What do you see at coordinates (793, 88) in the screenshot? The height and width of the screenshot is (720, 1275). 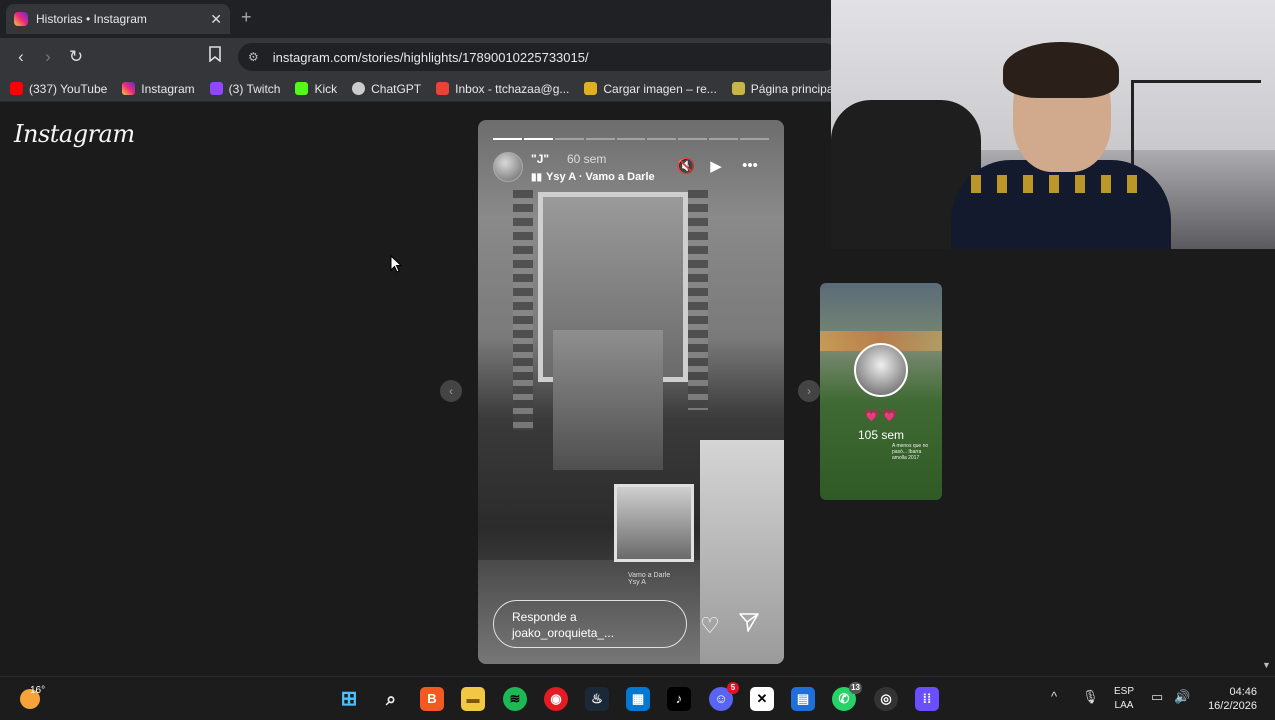 I see `bookmark-label: Página principal` at bounding box center [793, 88].